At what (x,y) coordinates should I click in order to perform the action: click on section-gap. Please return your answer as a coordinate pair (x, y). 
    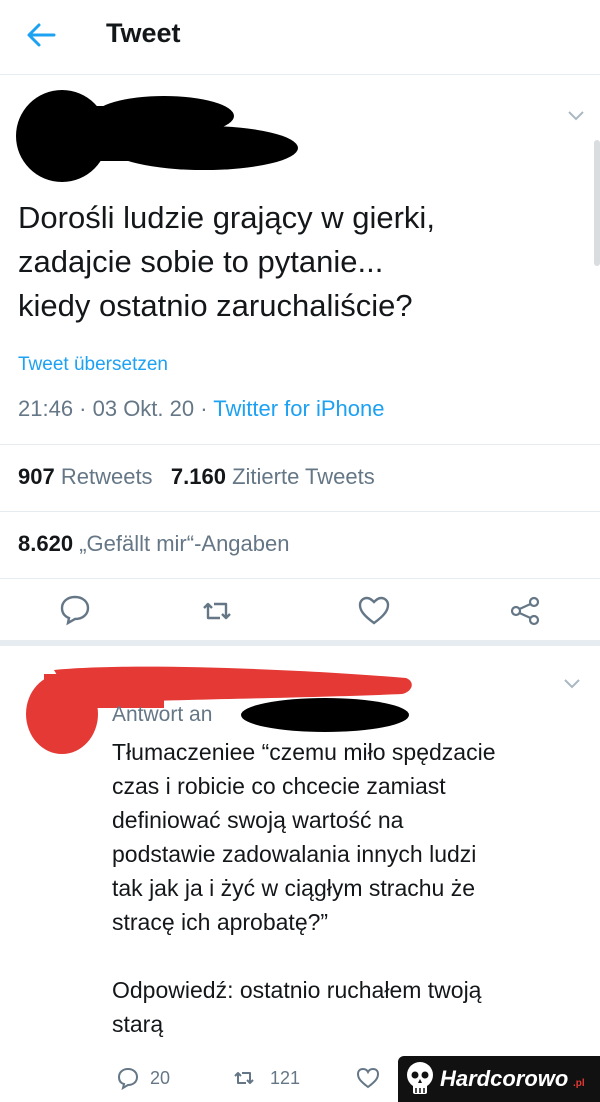
    Looking at the image, I should click on (300, 643).